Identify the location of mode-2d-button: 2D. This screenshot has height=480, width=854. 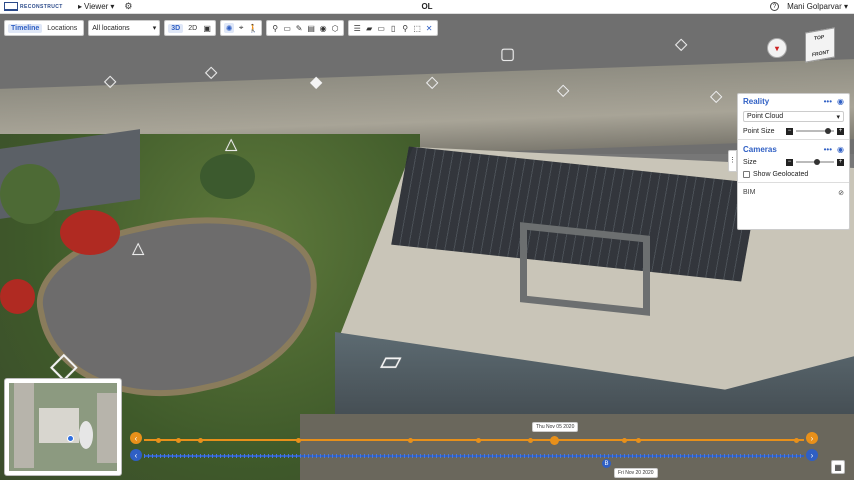
(192, 28).